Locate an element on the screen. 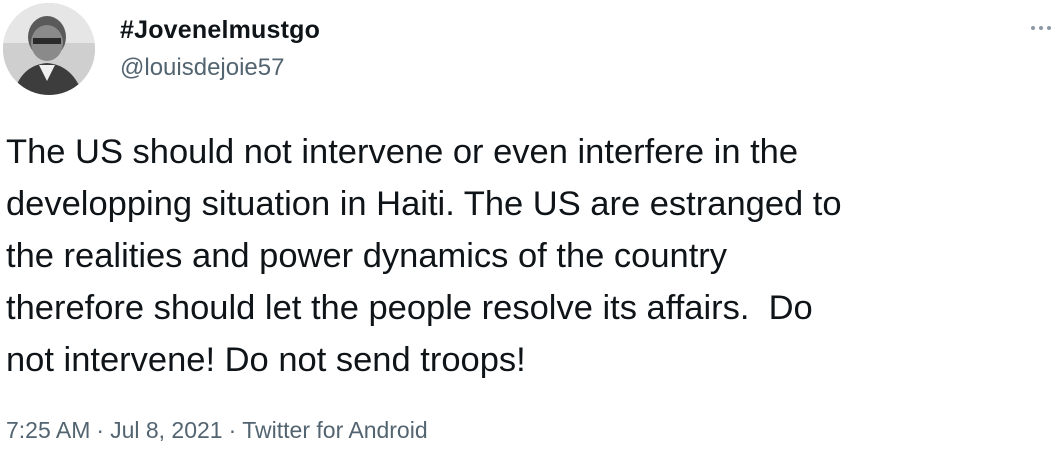 This screenshot has width=1057, height=453. avatar-image is located at coordinates (49, 49).